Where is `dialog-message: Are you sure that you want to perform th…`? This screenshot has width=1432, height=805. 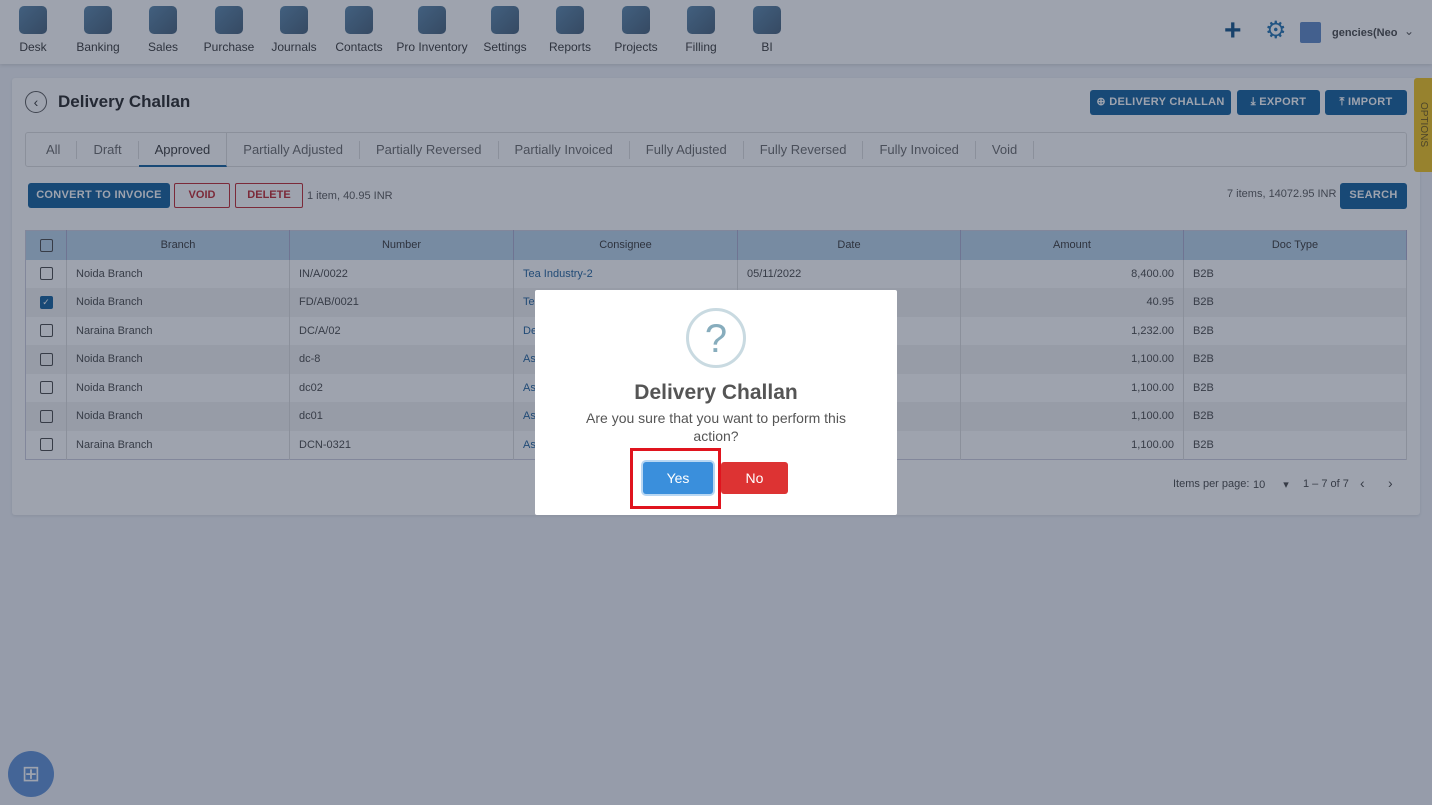
dialog-message: Are you sure that you want to perform th… is located at coordinates (716, 427).